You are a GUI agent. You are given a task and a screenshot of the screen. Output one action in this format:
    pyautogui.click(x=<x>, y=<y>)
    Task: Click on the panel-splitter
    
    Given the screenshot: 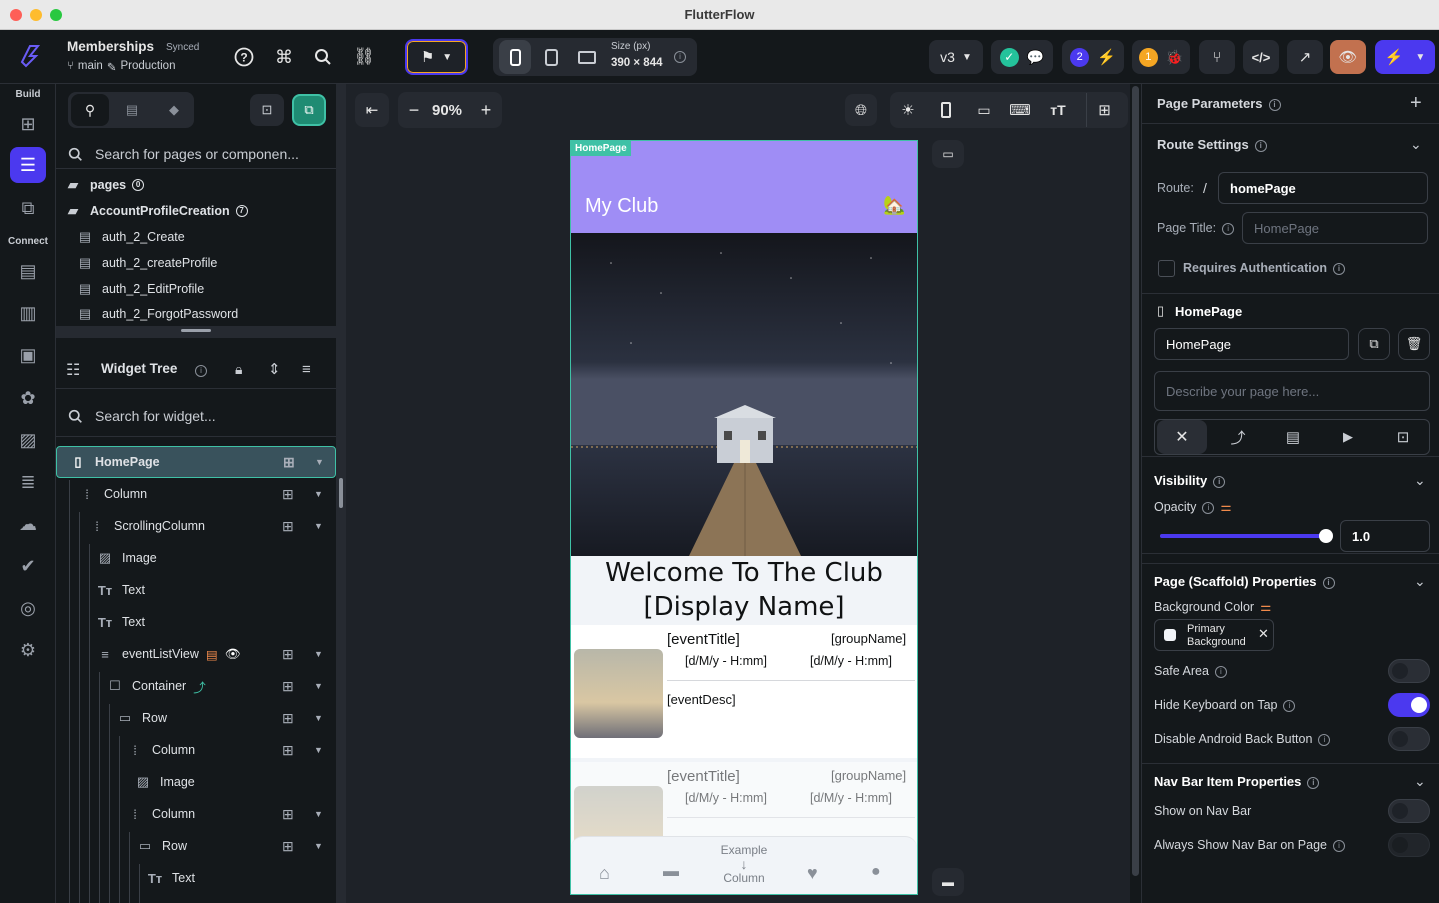 What is the action you would take?
    pyautogui.click(x=341, y=493)
    